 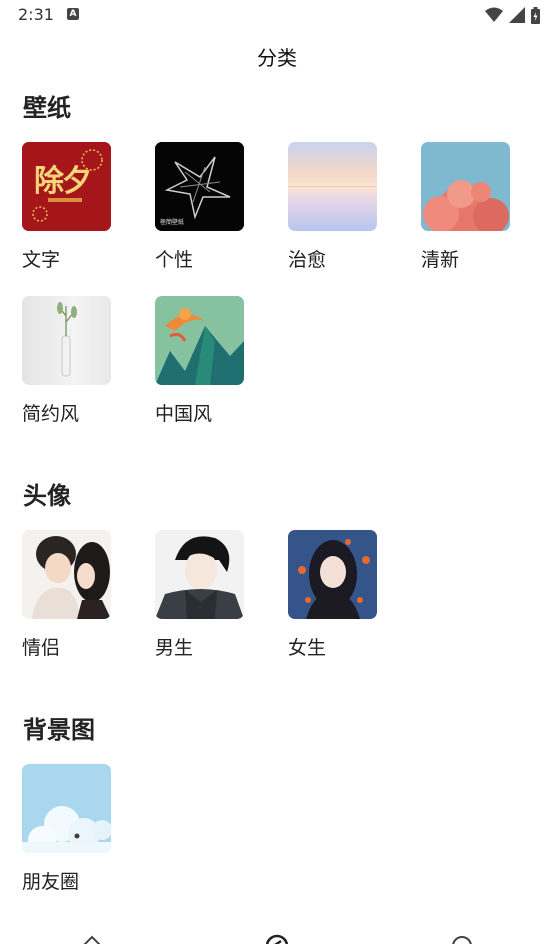 I want to click on status-time: 2:31, so click(x=36, y=14).